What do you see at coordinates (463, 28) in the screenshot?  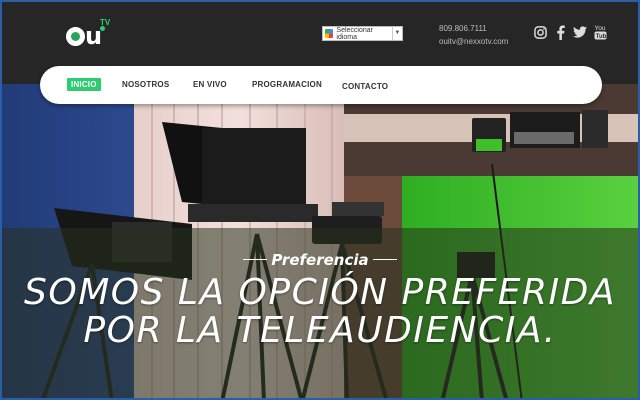 I see `phone-number: 809.806.7111` at bounding box center [463, 28].